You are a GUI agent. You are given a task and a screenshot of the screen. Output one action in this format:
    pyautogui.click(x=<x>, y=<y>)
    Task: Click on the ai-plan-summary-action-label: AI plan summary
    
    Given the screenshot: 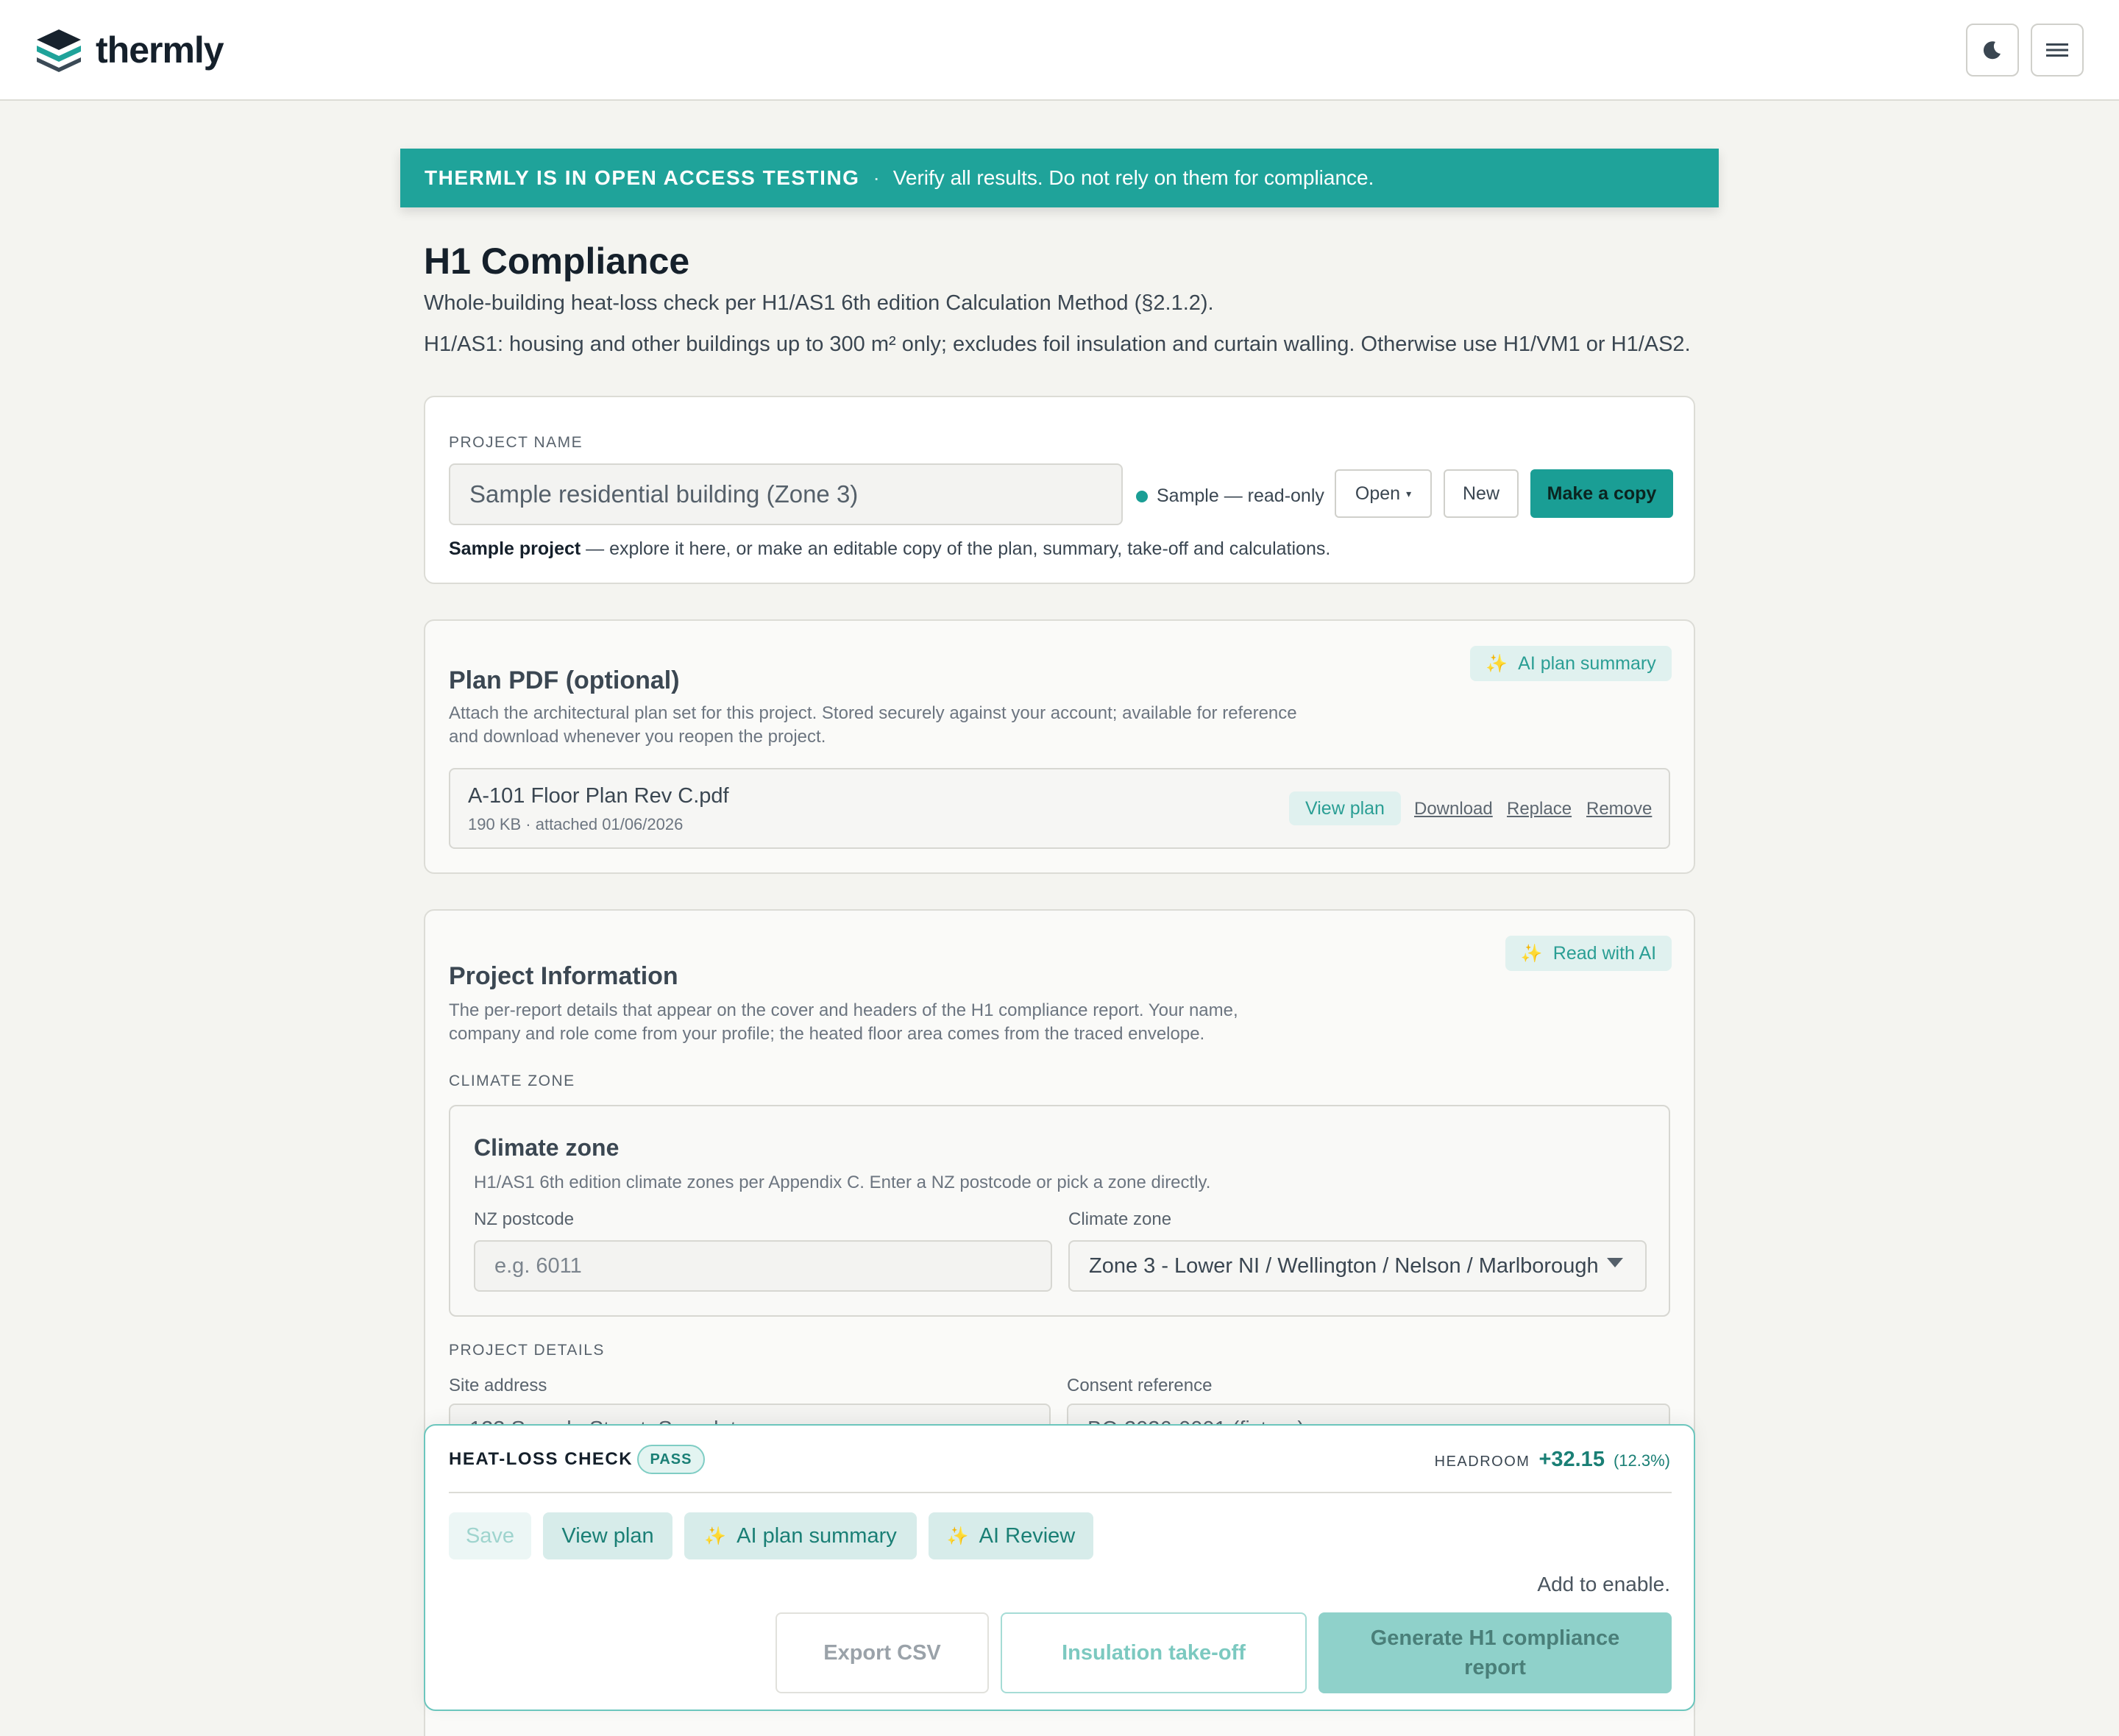 What is the action you would take?
    pyautogui.click(x=816, y=1535)
    